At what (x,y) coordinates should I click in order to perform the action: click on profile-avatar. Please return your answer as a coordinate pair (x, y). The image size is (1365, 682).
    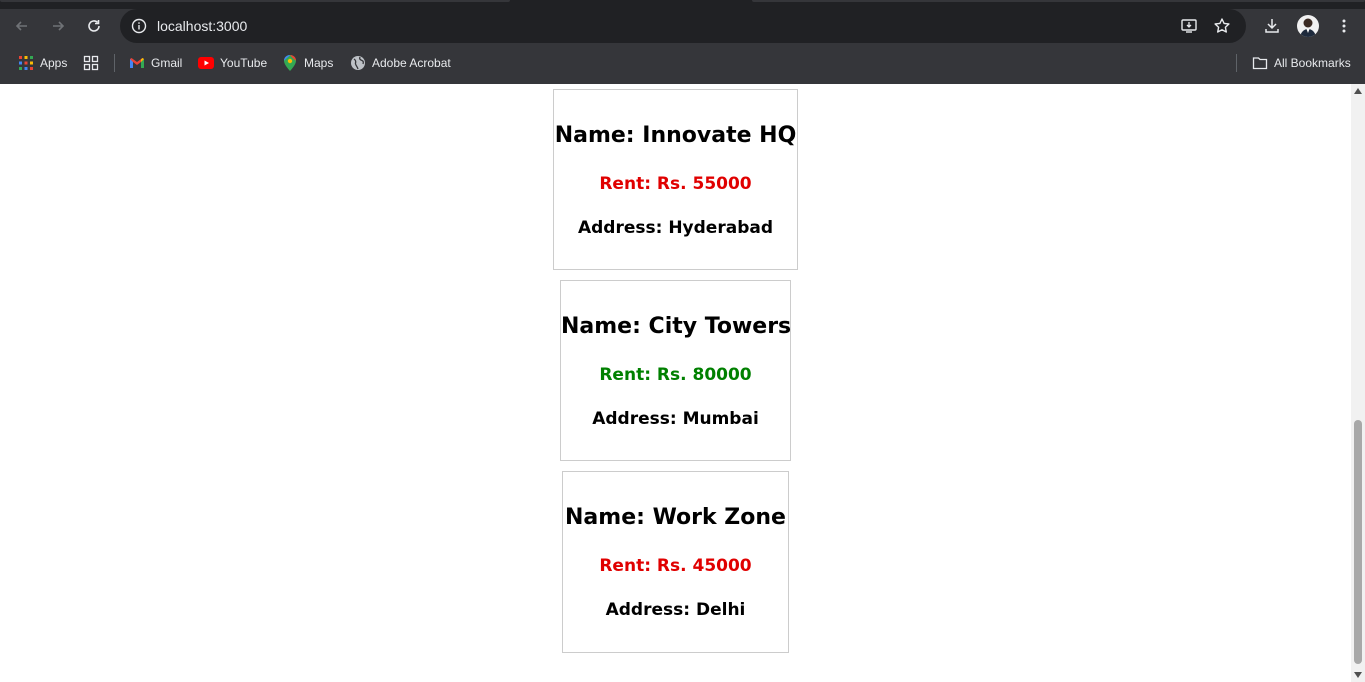
    Looking at the image, I should click on (1308, 26).